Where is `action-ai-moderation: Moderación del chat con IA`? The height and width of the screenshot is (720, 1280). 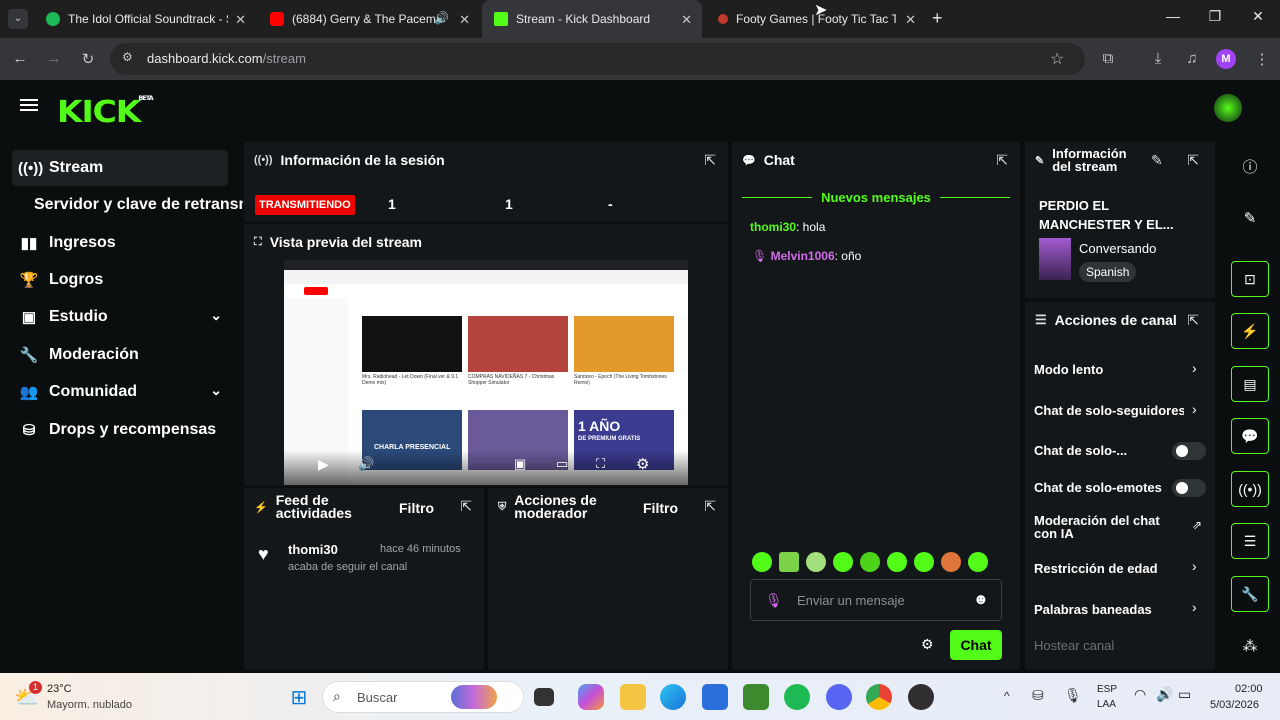 action-ai-moderation: Moderación del chat con IA is located at coordinates (1106, 527).